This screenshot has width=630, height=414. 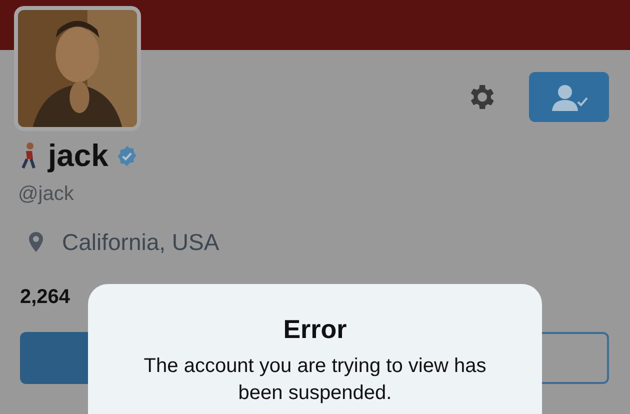 I want to click on profile-handle: @jack, so click(x=46, y=194).